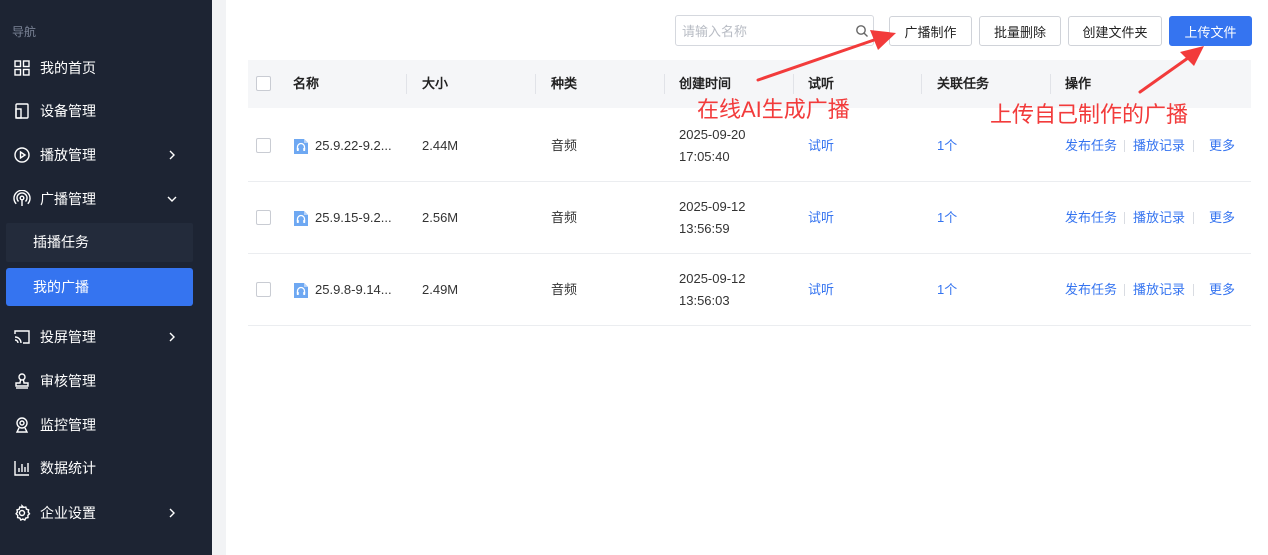 Image resolution: width=1268 pixels, height=555 pixels. What do you see at coordinates (68, 68) in the screenshot?
I see `sidebar-item-label: 我的首页` at bounding box center [68, 68].